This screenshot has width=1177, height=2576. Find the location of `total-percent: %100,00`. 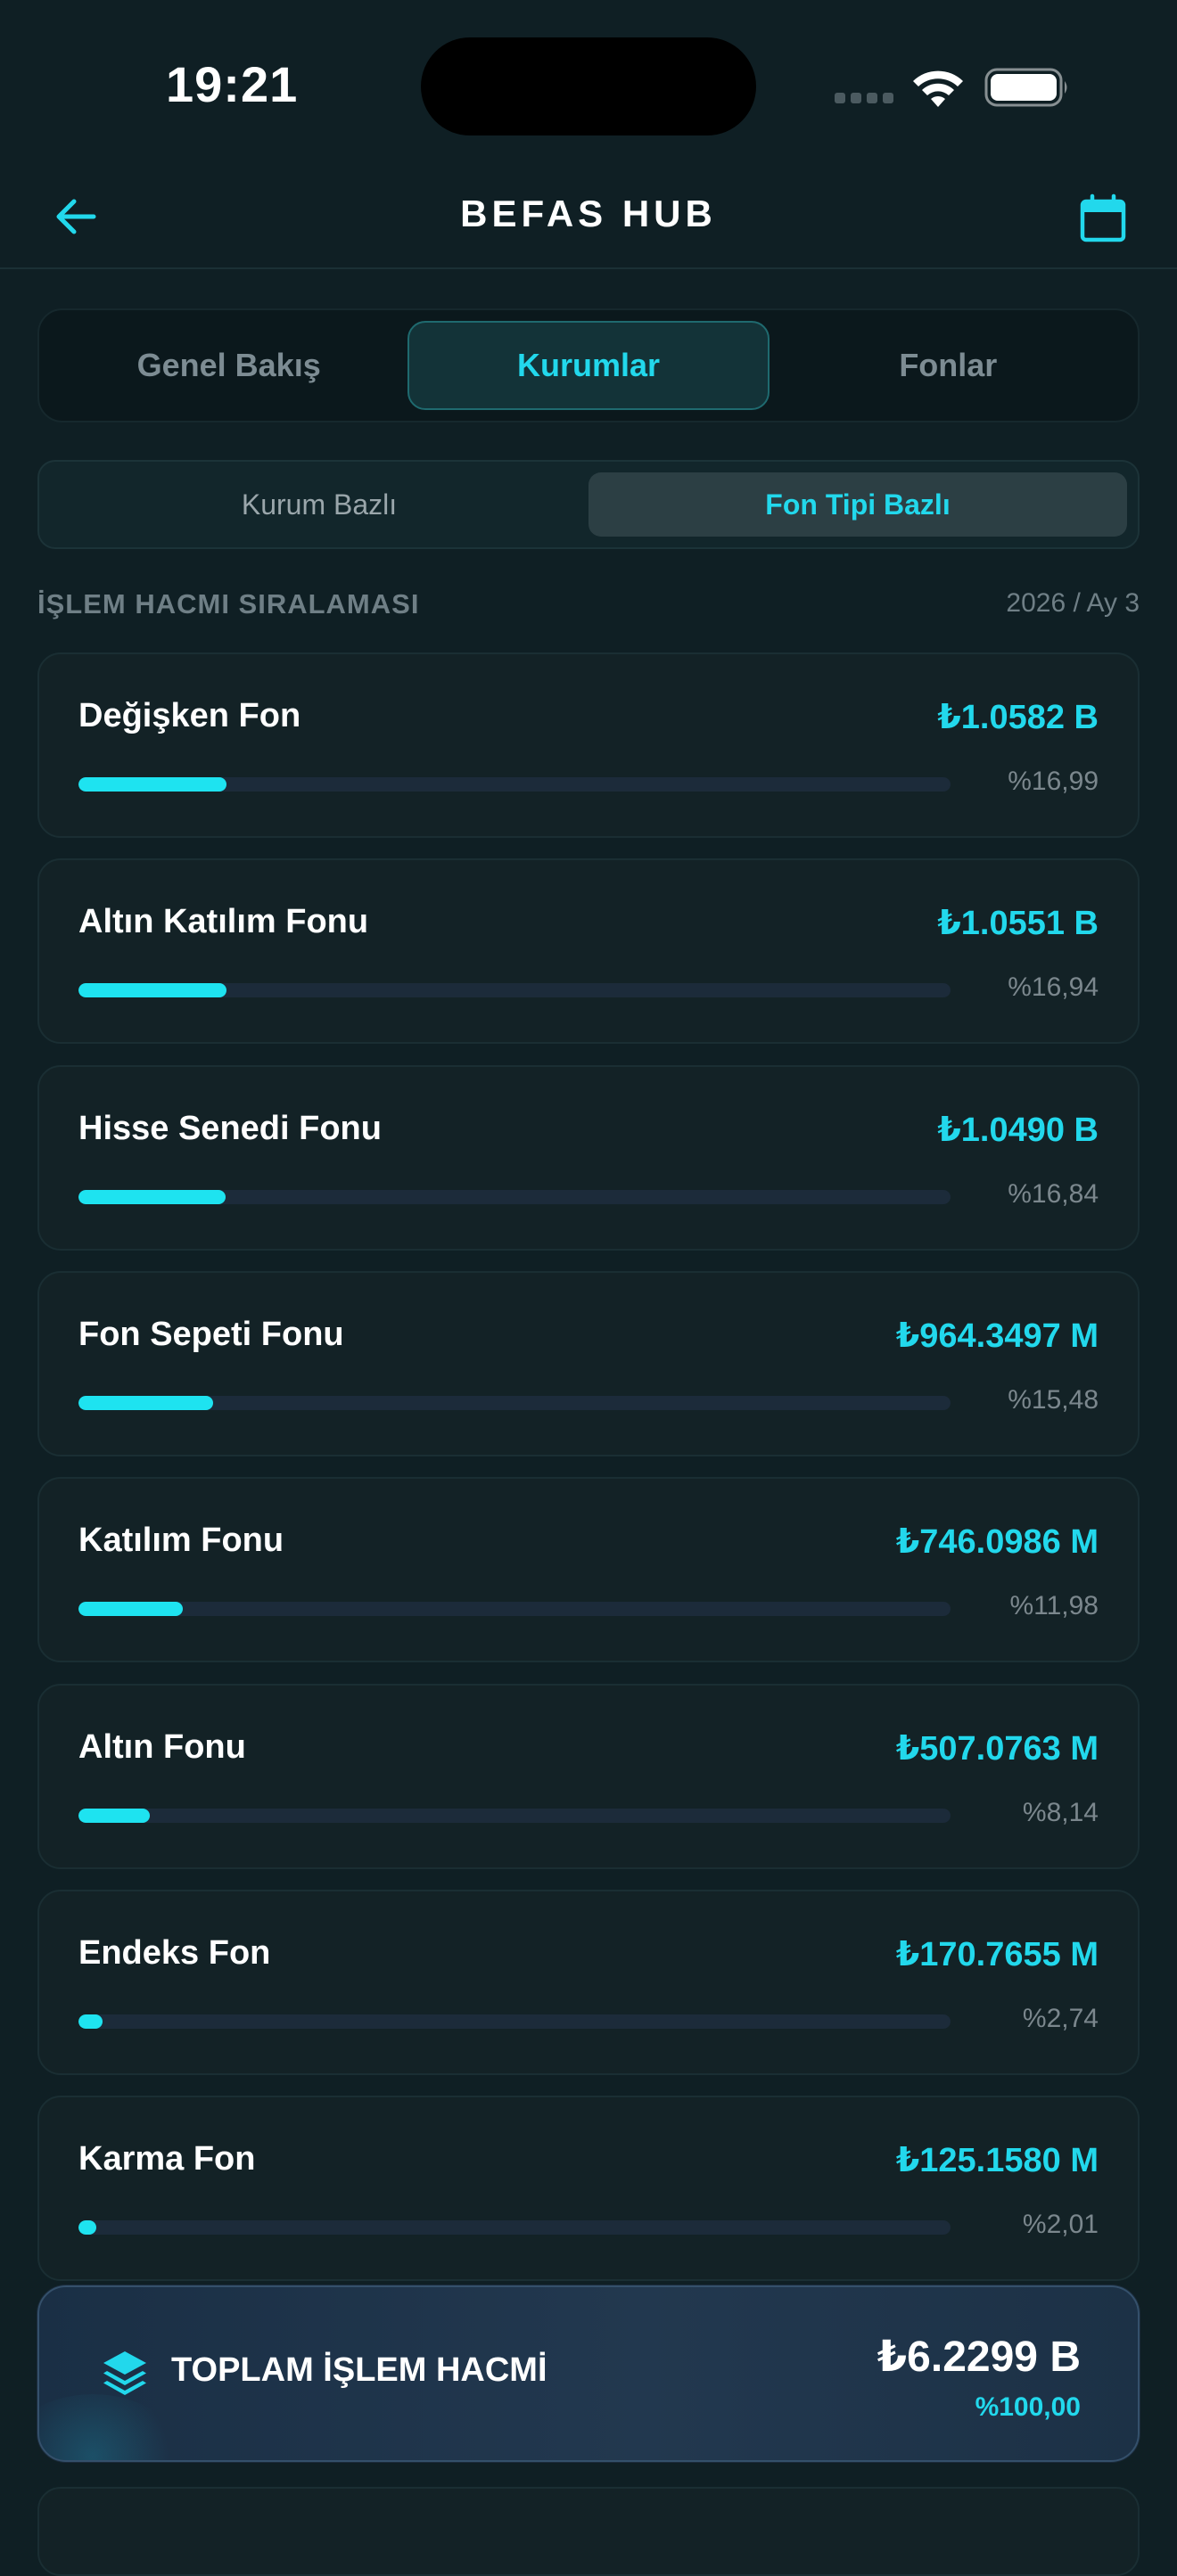

total-percent: %100,00 is located at coordinates (1028, 2407).